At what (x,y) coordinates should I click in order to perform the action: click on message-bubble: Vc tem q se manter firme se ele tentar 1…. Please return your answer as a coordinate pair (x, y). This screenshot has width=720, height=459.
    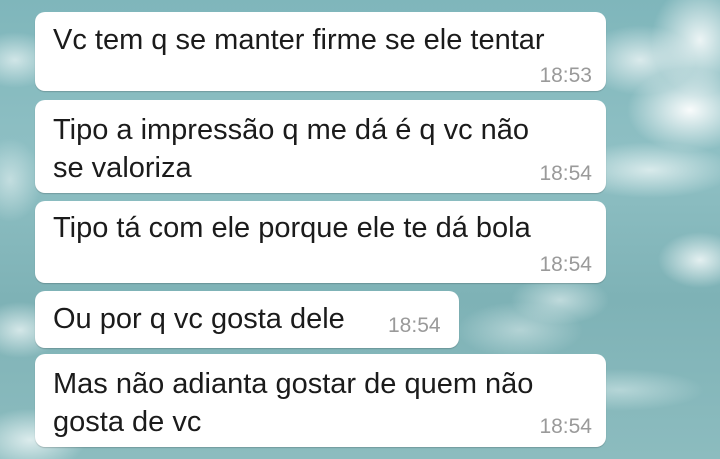
    Looking at the image, I should click on (320, 51).